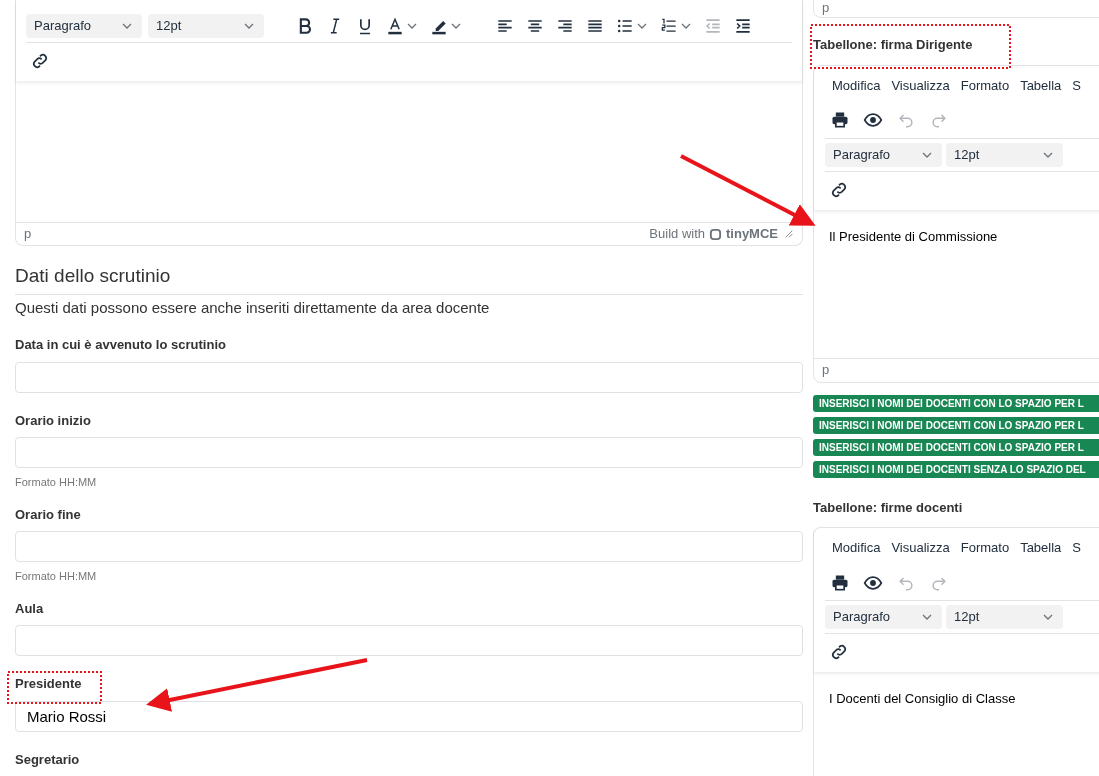 This screenshot has height=776, width=1099. Describe the element at coordinates (956, 469) in the screenshot. I see `insert-names-button: INSERISCI I NOMI DEI DOCENTI SENZA LO SPAZIO DEL` at that location.